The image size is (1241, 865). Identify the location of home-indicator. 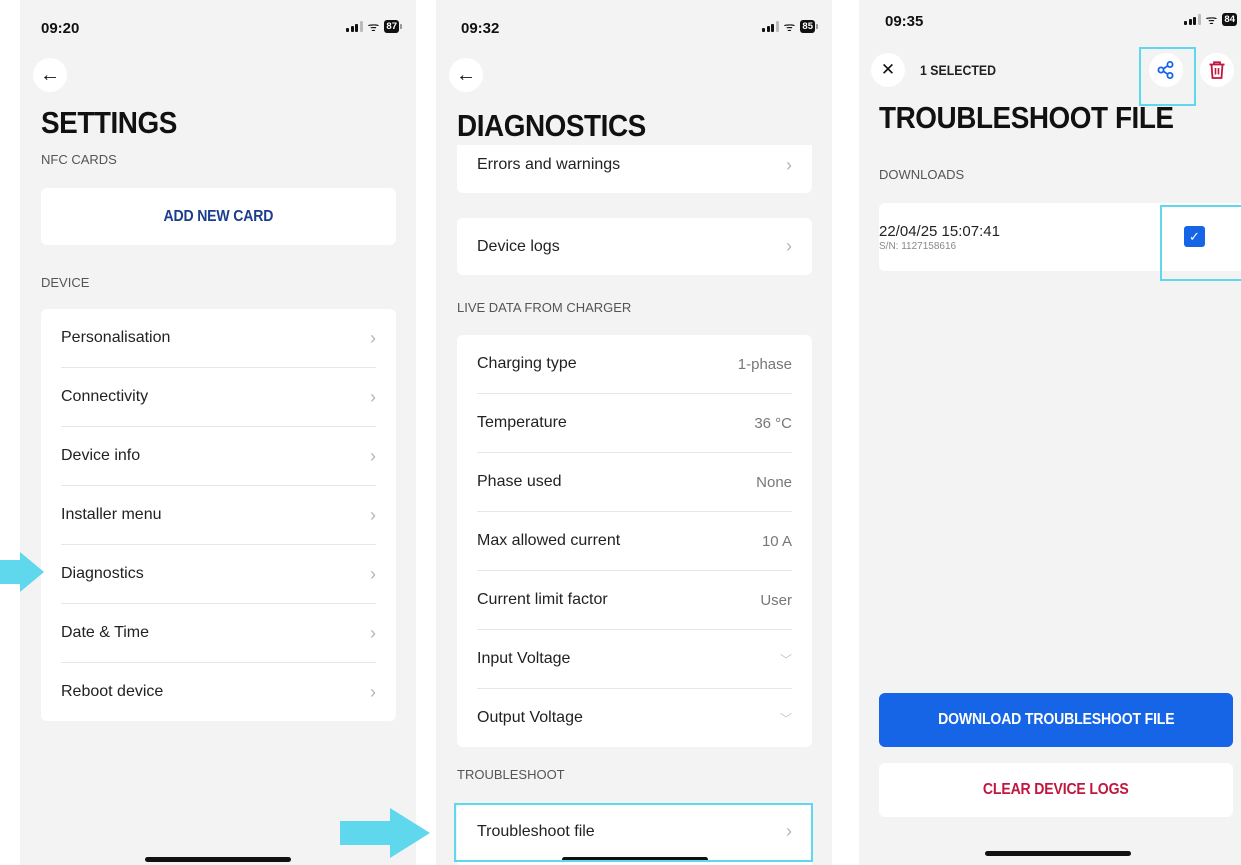
(1058, 853).